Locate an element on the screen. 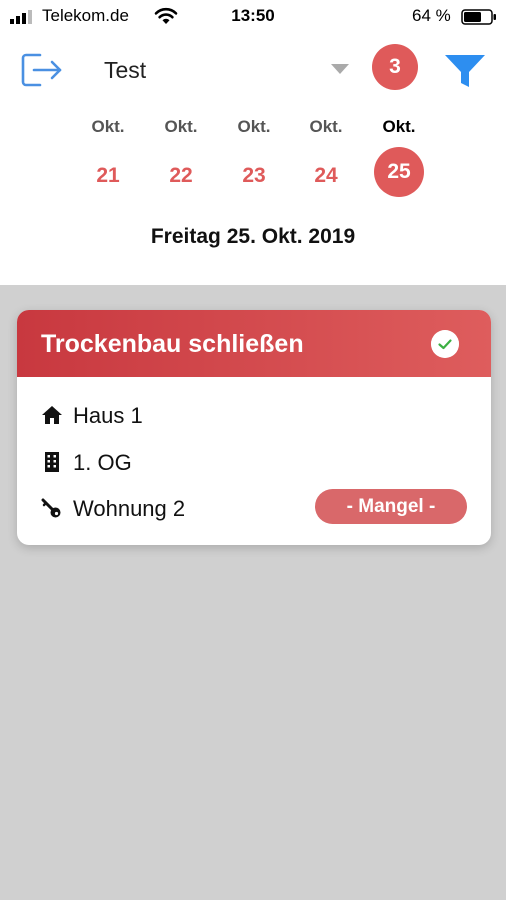 This screenshot has height=900, width=506. day-number: 24 is located at coordinates (326, 175).